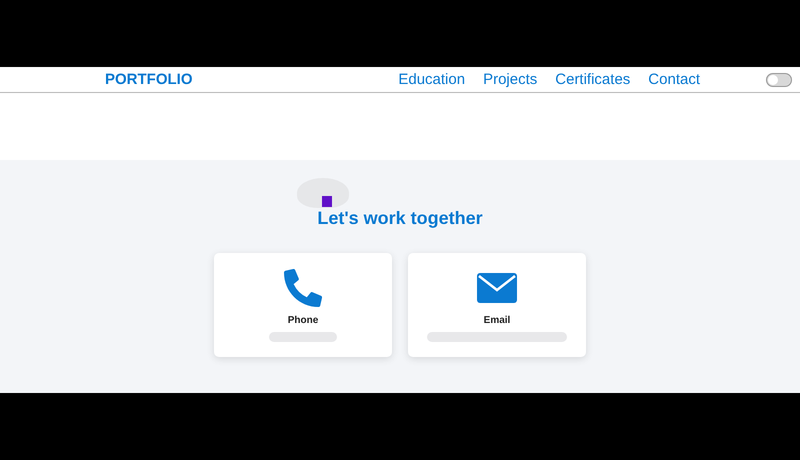  What do you see at coordinates (674, 79) in the screenshot?
I see `nav-link: Contact` at bounding box center [674, 79].